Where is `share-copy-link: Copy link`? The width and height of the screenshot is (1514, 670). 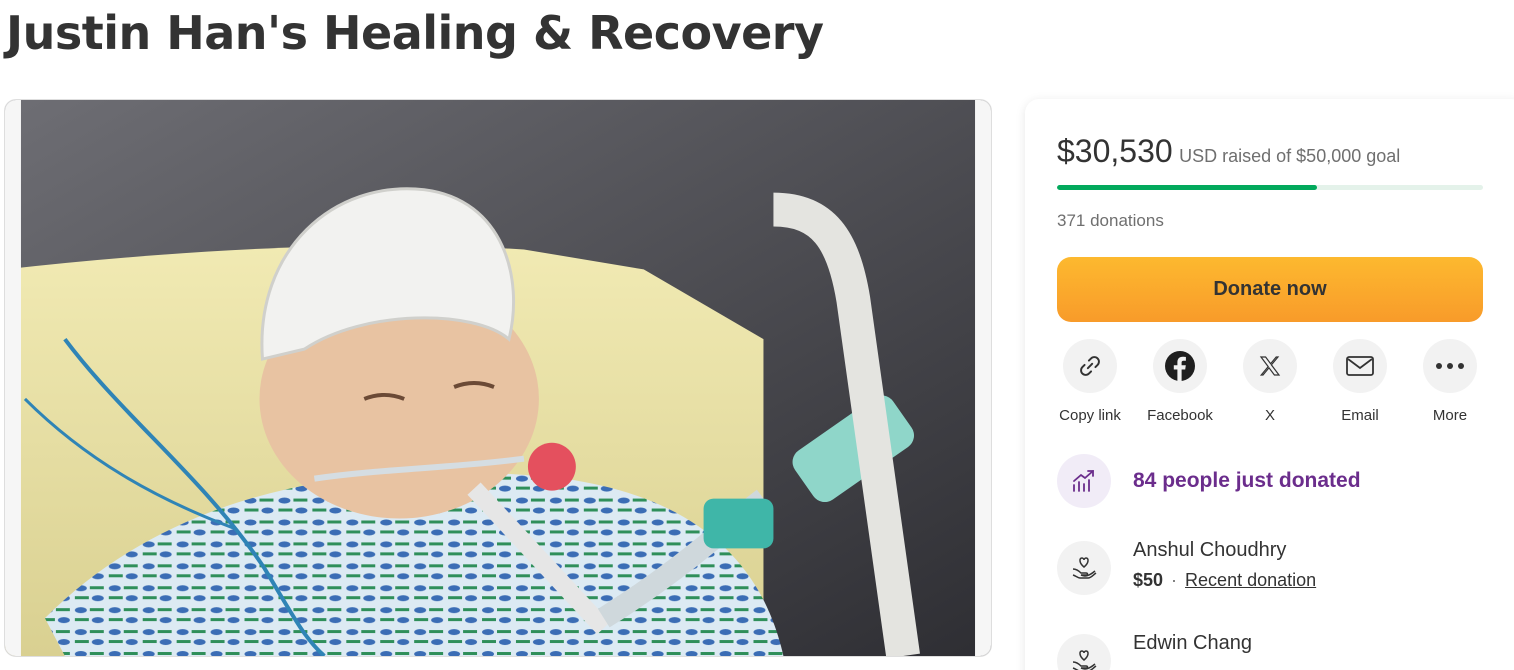 share-copy-link: Copy link is located at coordinates (1090, 381).